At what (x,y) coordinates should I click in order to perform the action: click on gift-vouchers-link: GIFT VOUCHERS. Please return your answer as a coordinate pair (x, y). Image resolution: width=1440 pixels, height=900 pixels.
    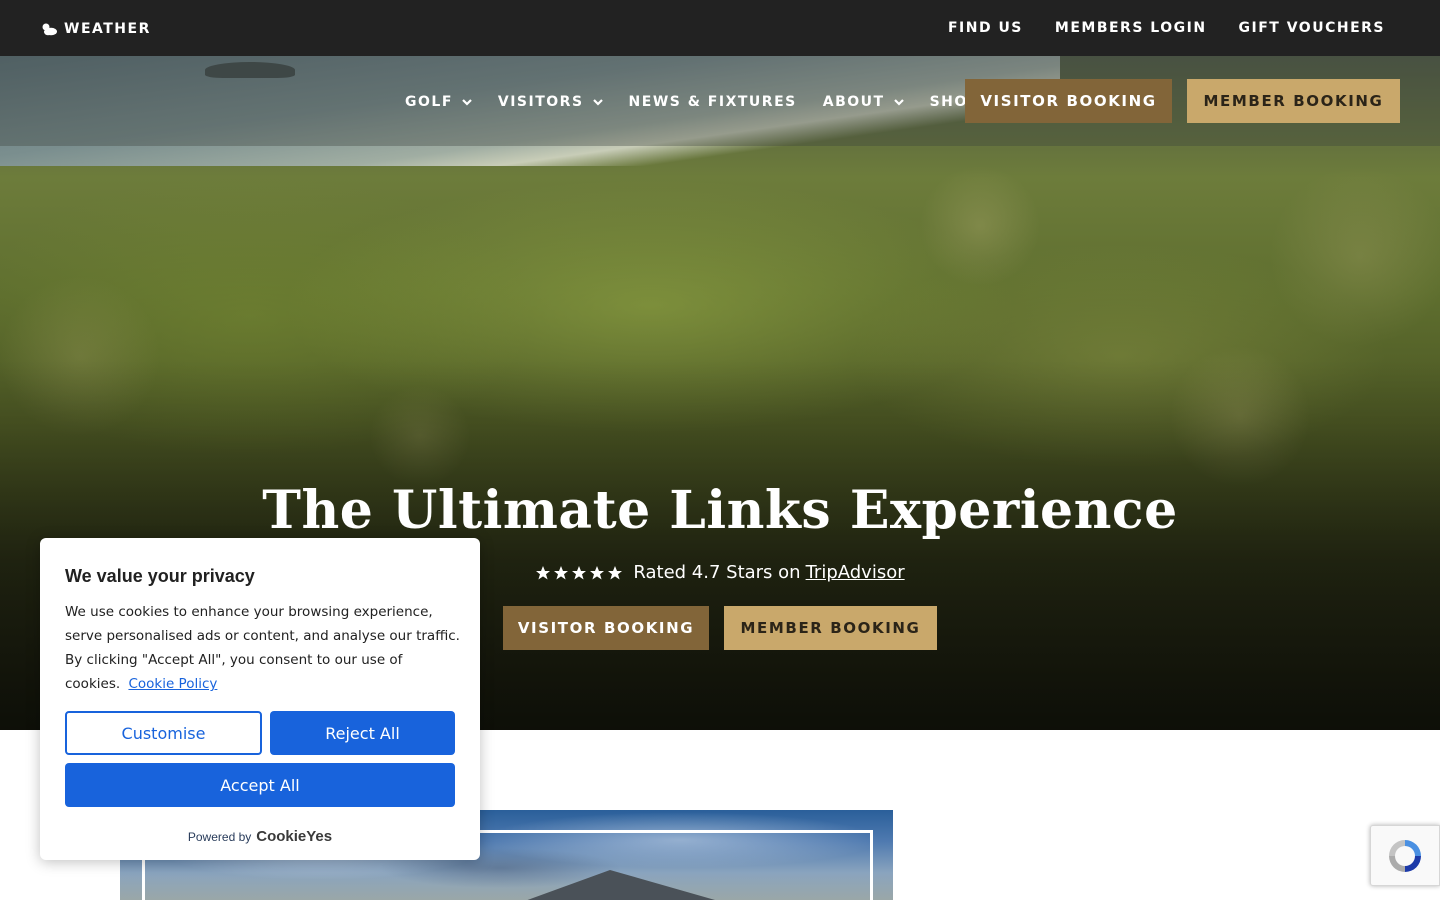
    Looking at the image, I should click on (1312, 28).